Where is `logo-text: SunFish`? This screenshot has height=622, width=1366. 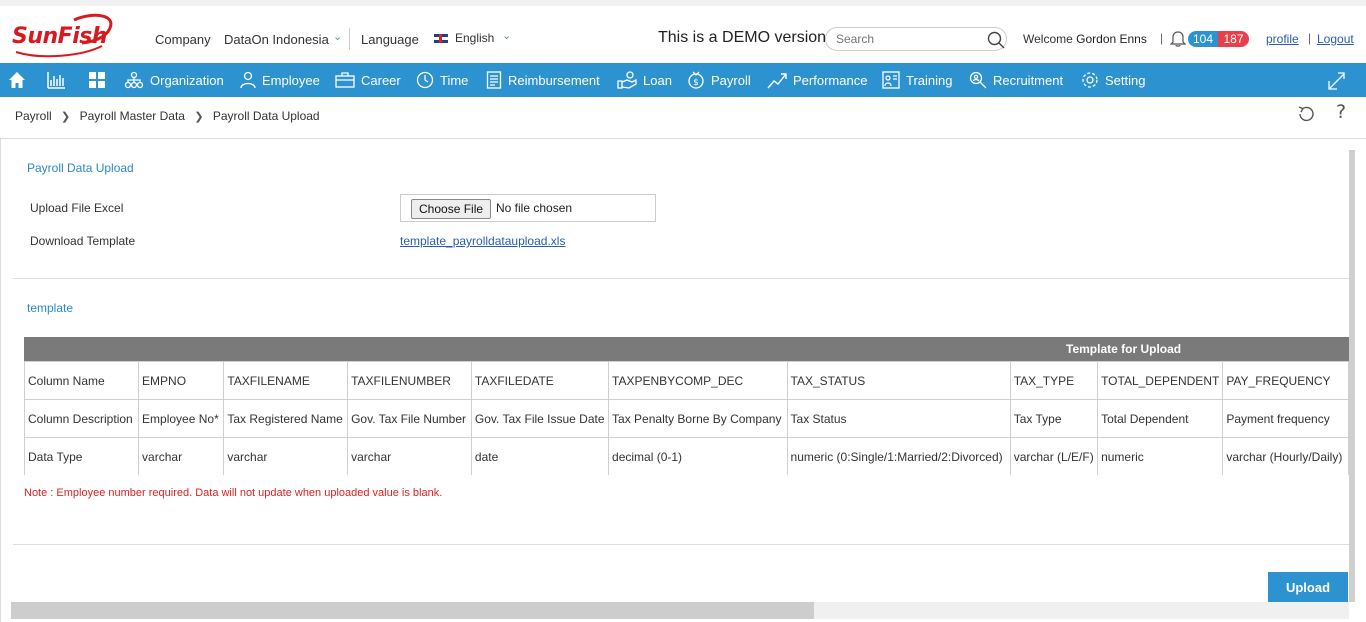 logo-text: SunFish is located at coordinates (60, 36).